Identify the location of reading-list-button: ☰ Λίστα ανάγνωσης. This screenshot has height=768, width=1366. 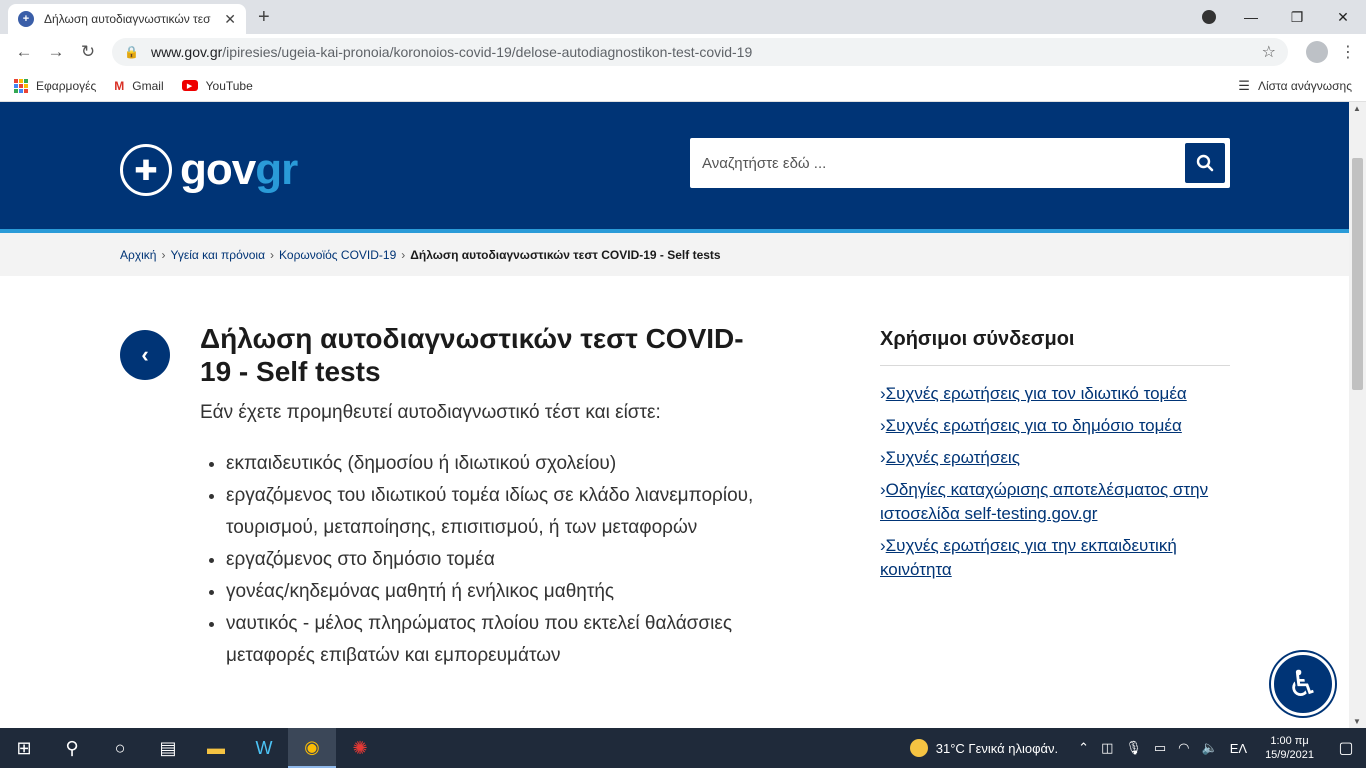
(1295, 86).